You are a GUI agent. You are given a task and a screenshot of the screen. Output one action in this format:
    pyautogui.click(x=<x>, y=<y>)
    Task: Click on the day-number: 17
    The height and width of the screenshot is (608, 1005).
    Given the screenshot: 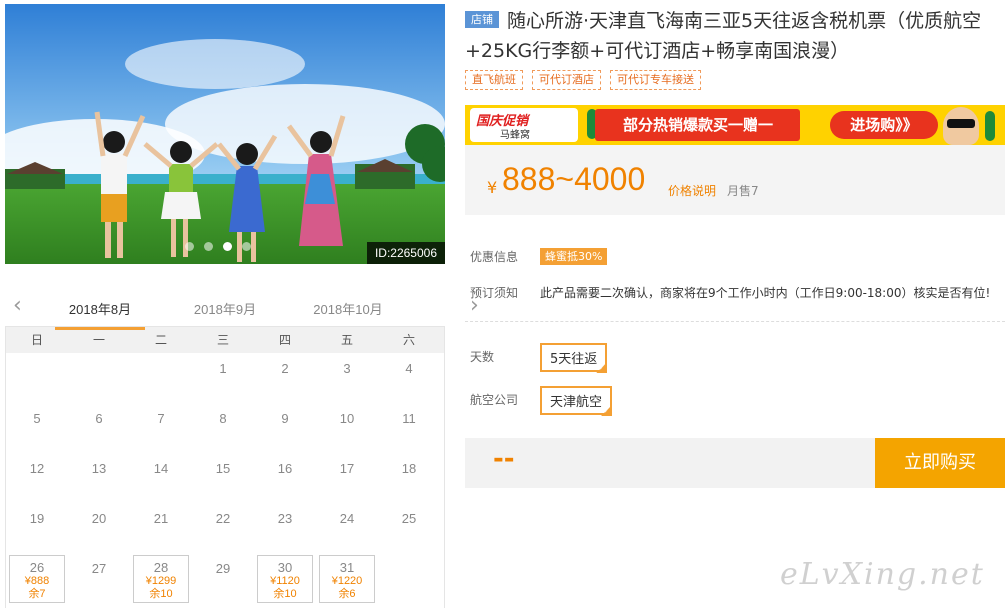 What is the action you would take?
    pyautogui.click(x=347, y=468)
    